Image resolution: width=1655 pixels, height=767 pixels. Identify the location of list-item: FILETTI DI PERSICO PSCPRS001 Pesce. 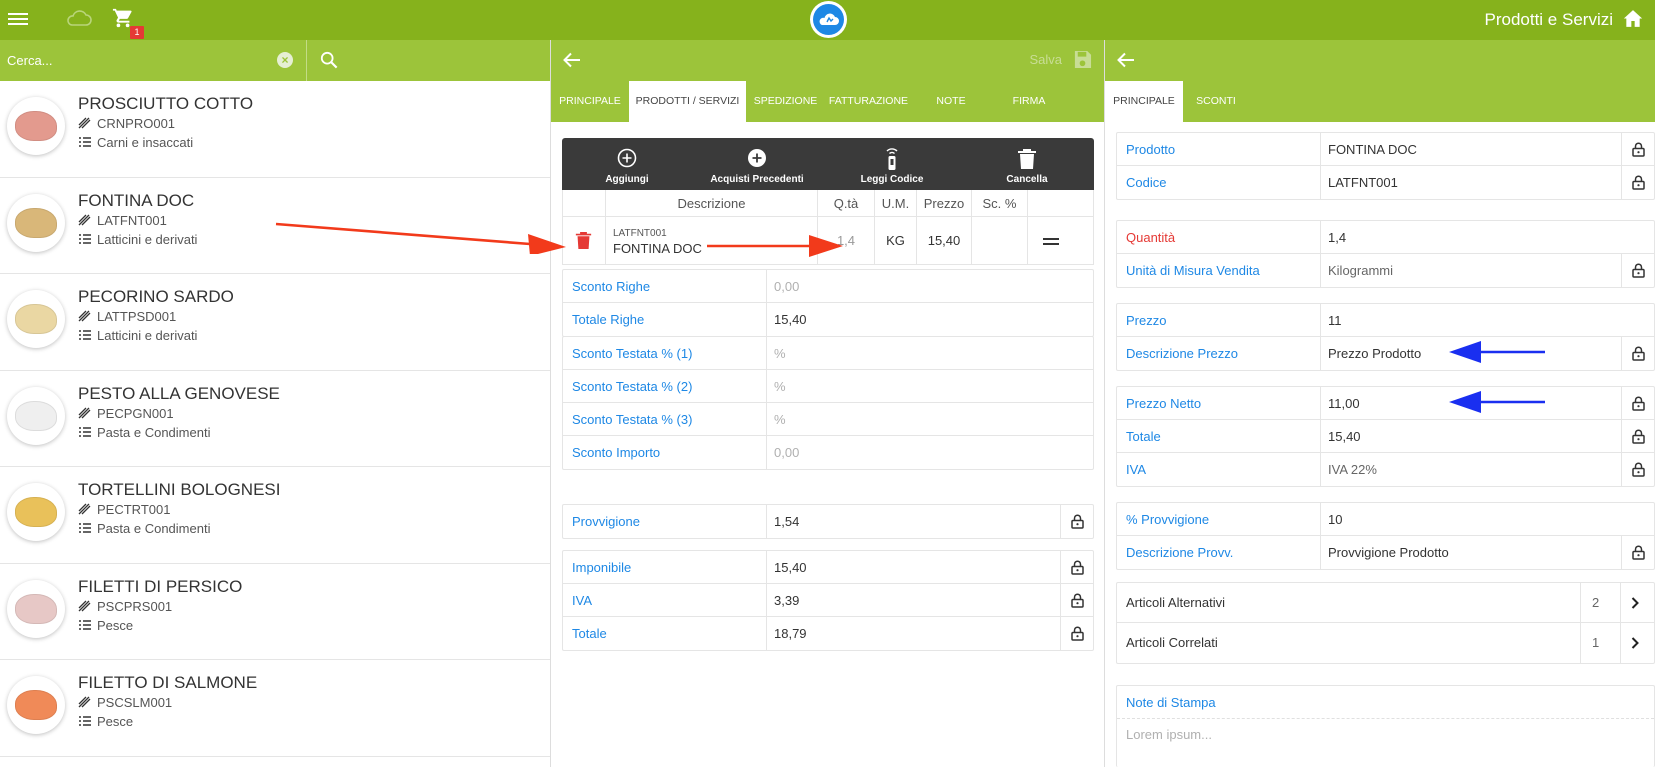
(275, 612).